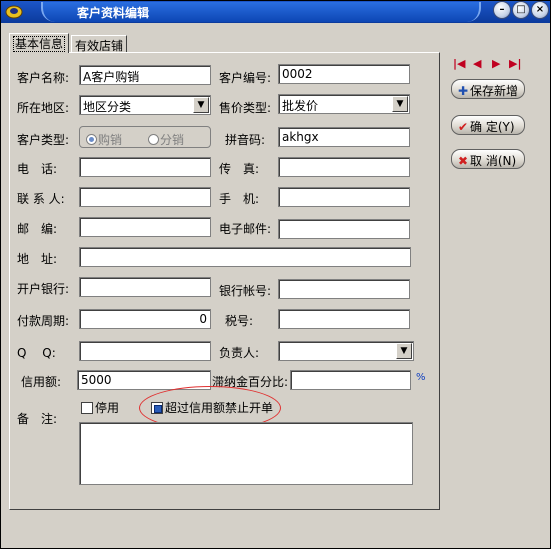  I want to click on bank-label: 开户银行:, so click(43, 289).